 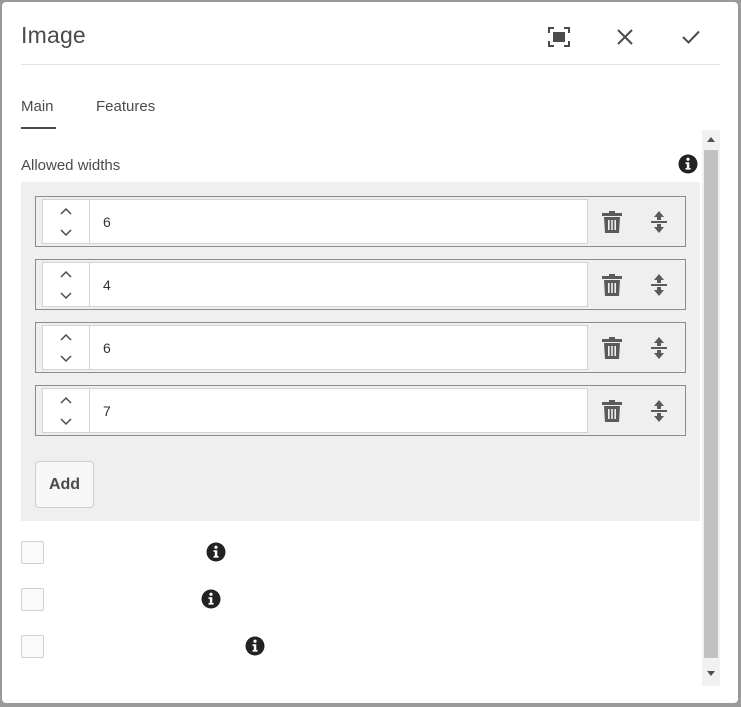 I want to click on close-button, so click(x=625, y=37).